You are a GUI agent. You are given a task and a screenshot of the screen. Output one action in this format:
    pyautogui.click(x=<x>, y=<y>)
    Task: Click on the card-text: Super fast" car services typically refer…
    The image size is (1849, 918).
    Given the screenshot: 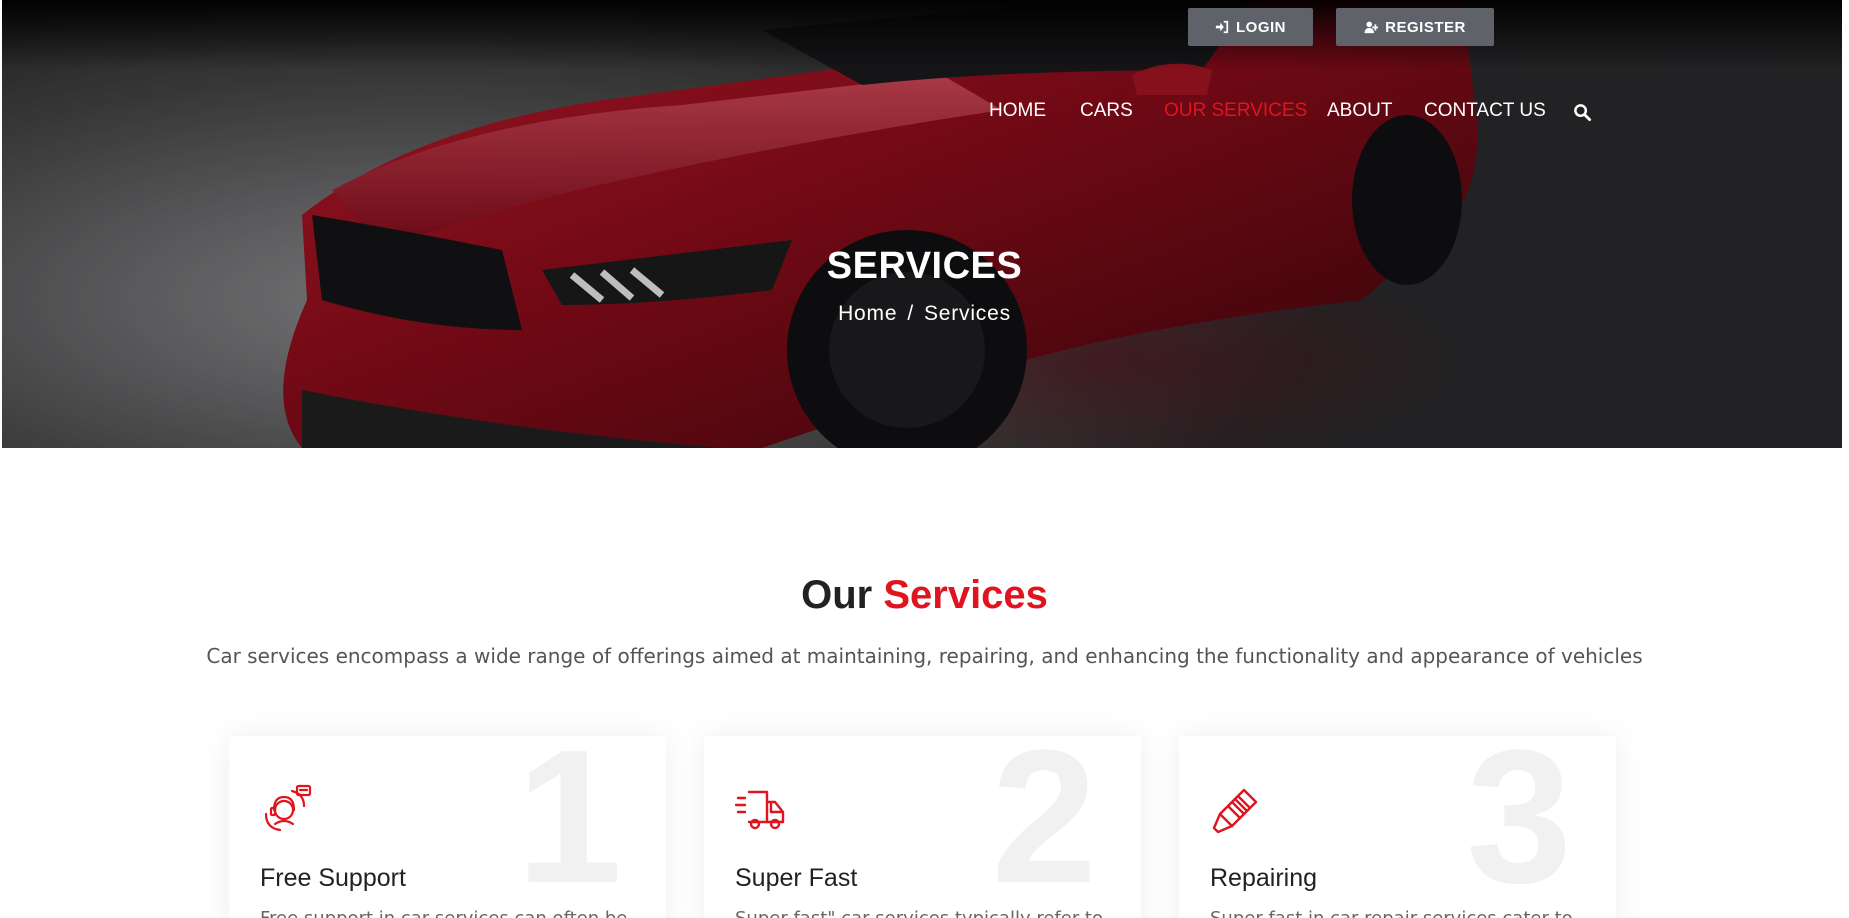 What is the action you would take?
    pyautogui.click(x=925, y=913)
    